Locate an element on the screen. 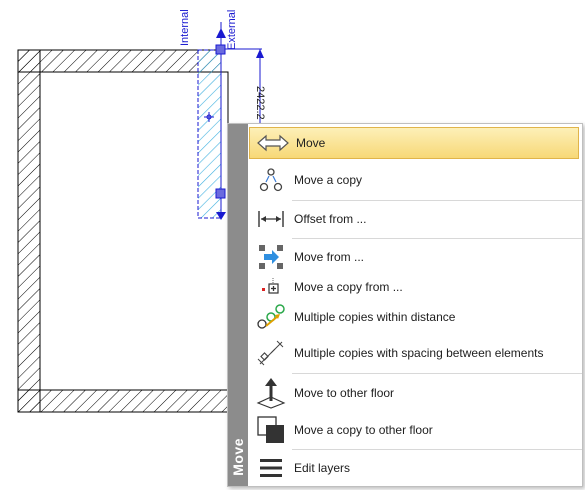  double-arrow-icon is located at coordinates (273, 143).